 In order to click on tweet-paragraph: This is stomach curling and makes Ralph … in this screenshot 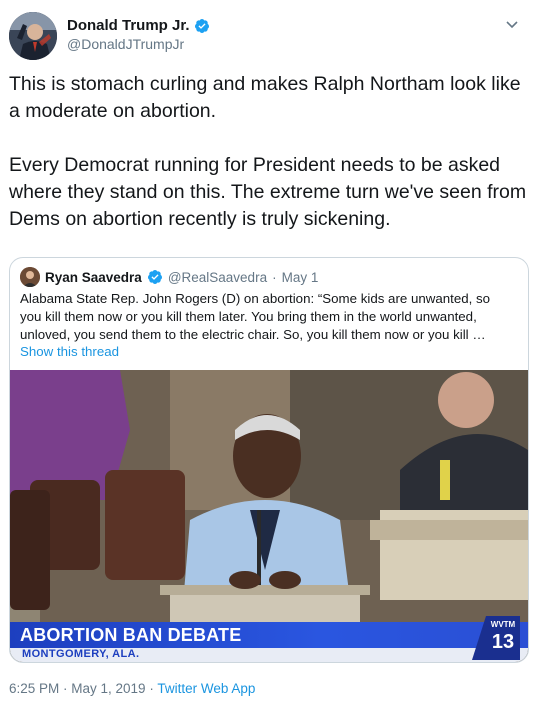, I will do `click(265, 97)`.